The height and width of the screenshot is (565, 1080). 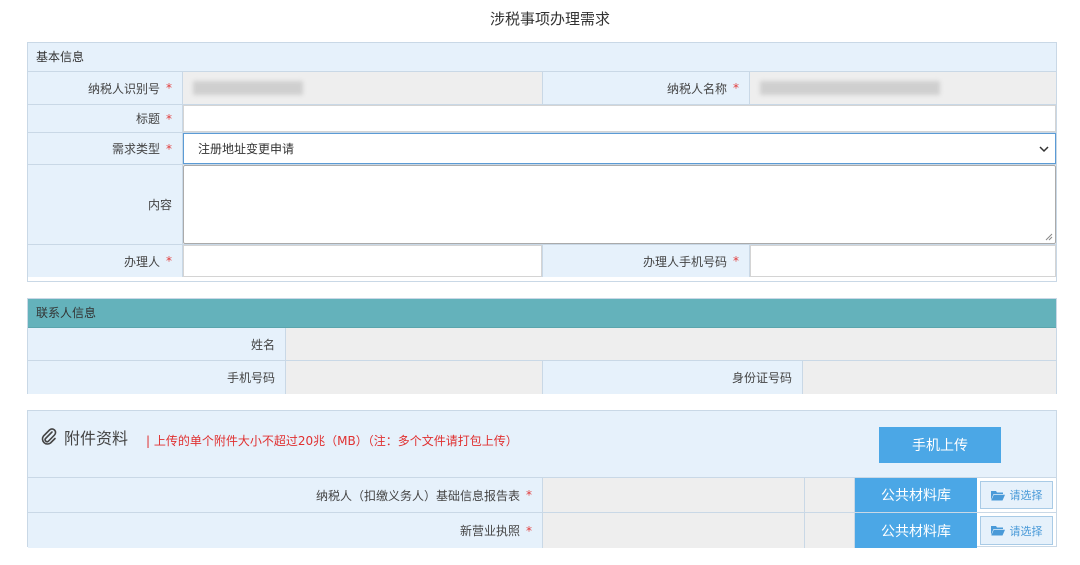 I want to click on resize-grip-icon, so click(x=1049, y=237).